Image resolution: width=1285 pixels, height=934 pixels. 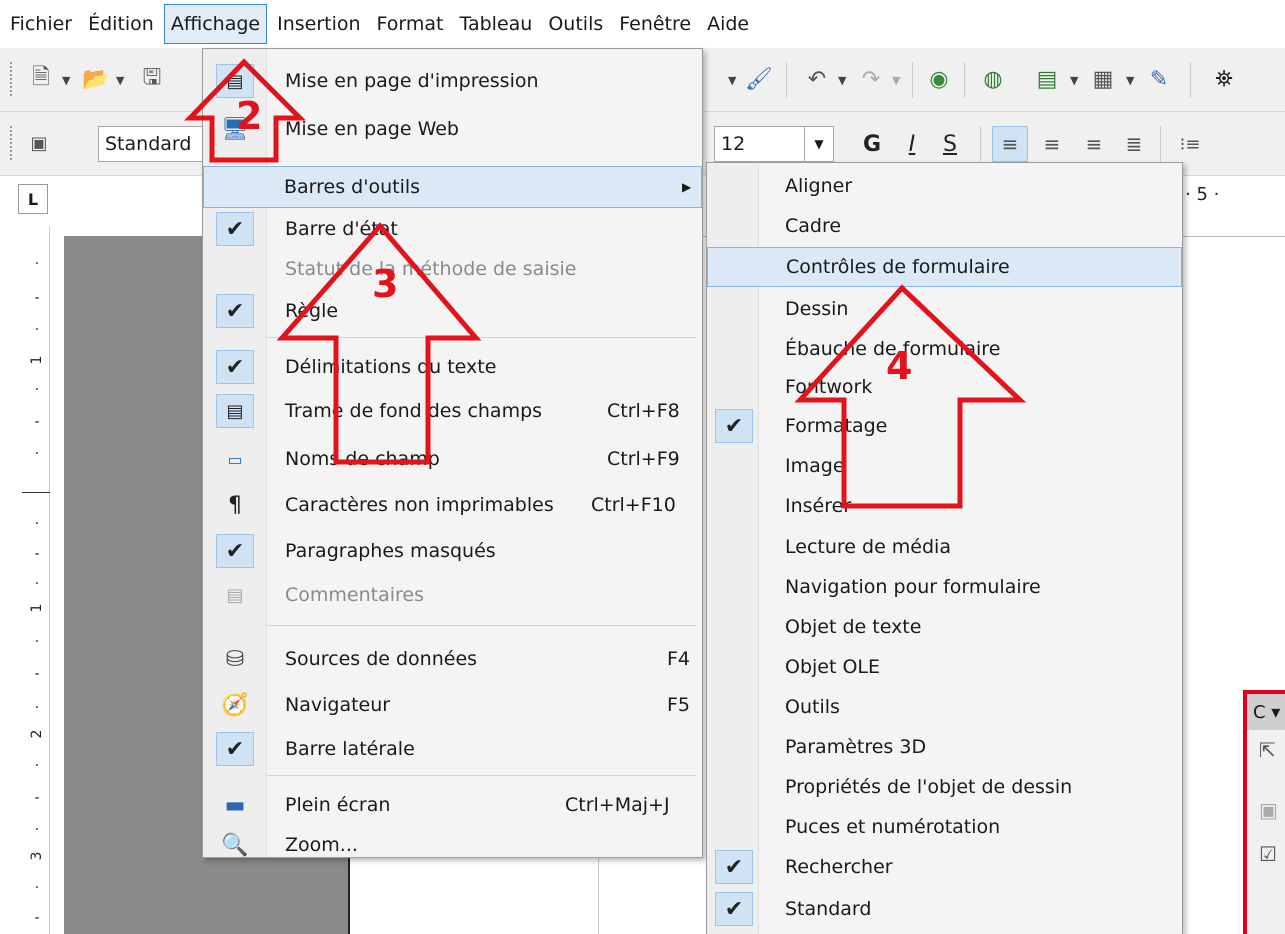 I want to click on submenu-item-form-design: Ébauche de formulaire, so click(x=944, y=349).